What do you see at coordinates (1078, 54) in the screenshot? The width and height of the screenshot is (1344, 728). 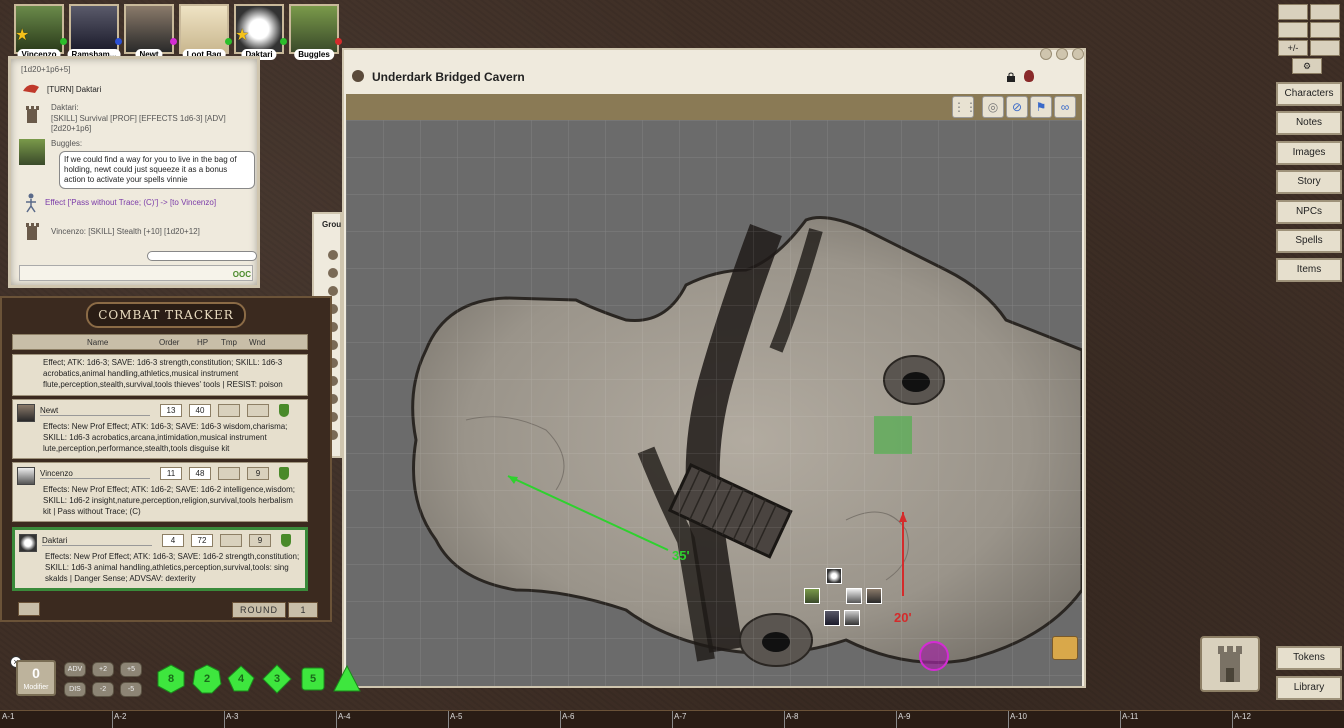 I see `close-button` at bounding box center [1078, 54].